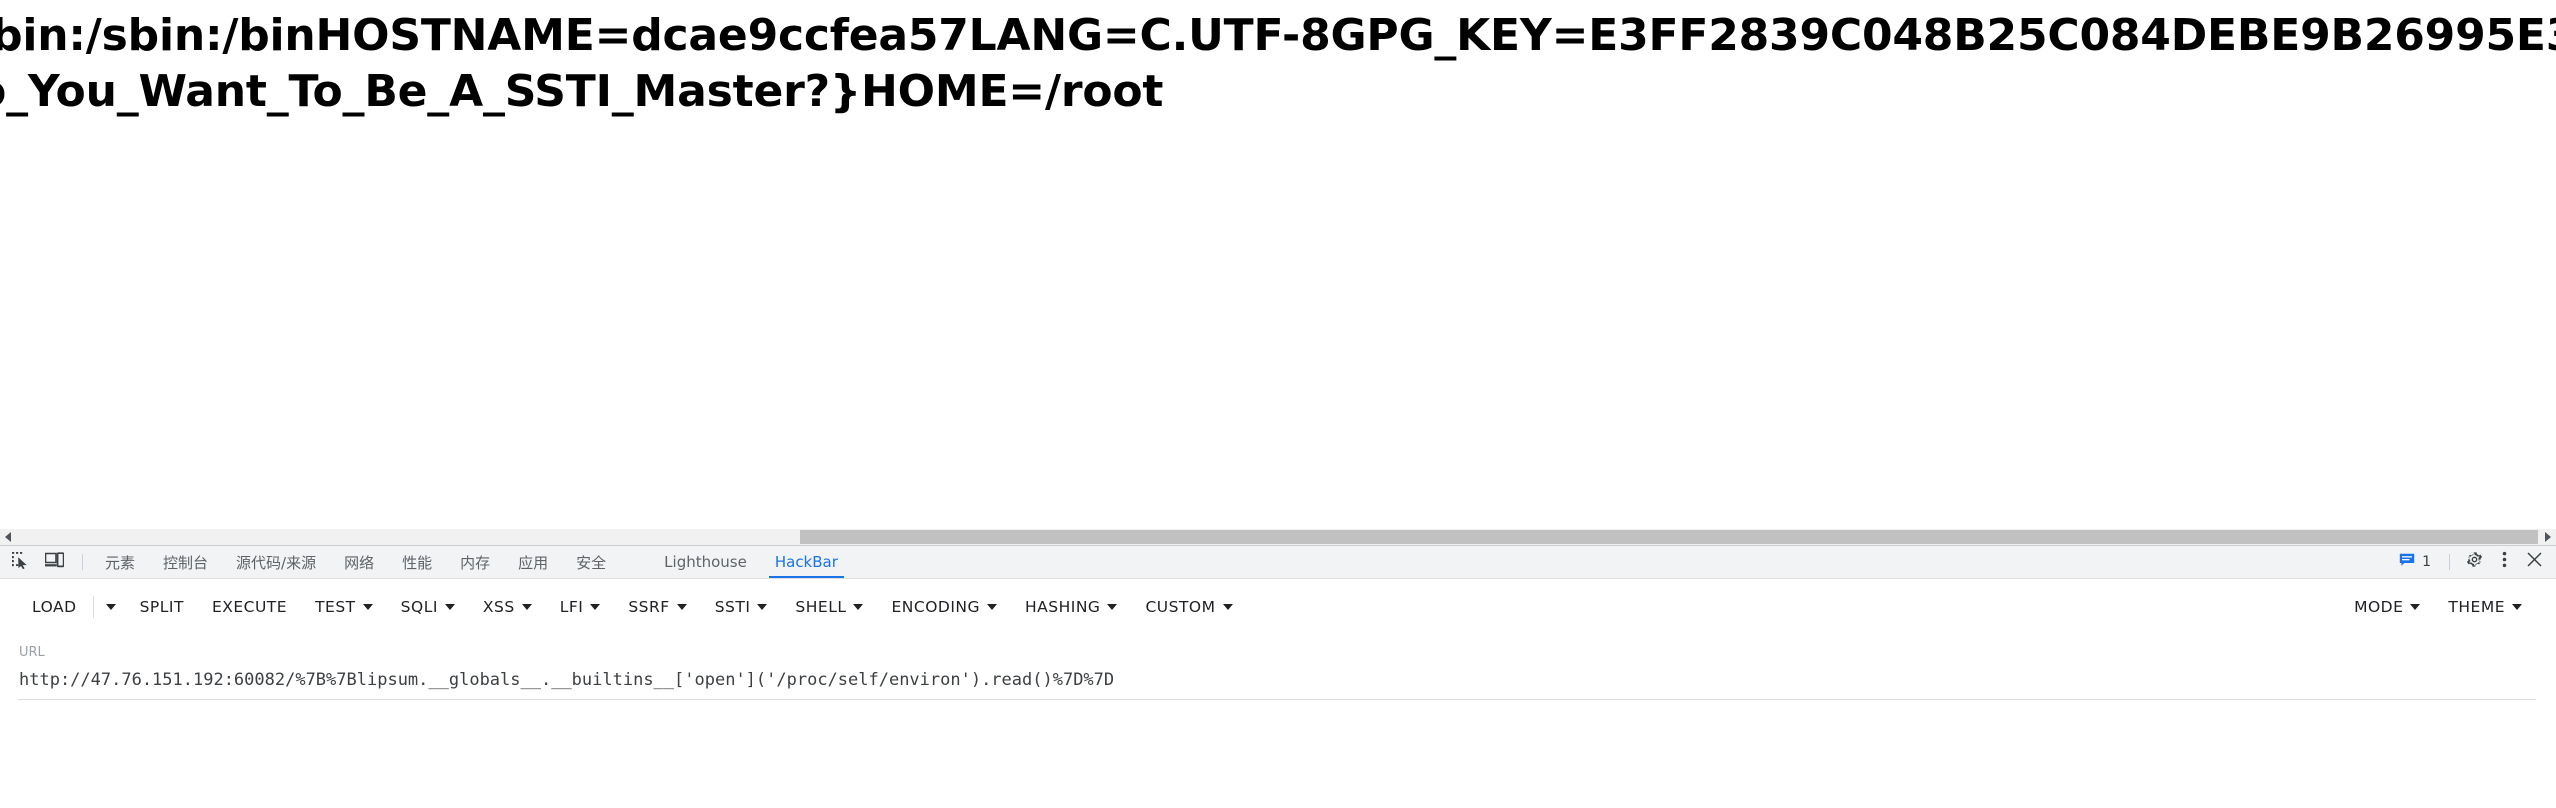 The image size is (2556, 808). I want to click on hackbar-hashing-menu: HASHING, so click(1071, 607).